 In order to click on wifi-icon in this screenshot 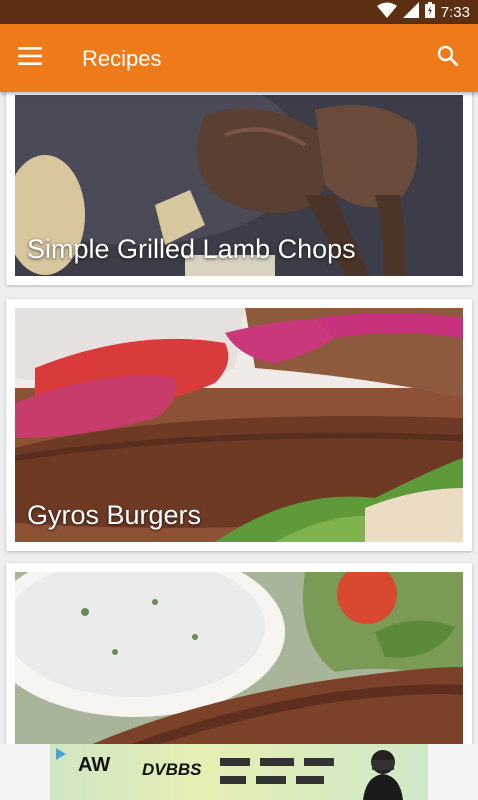, I will do `click(386, 12)`.